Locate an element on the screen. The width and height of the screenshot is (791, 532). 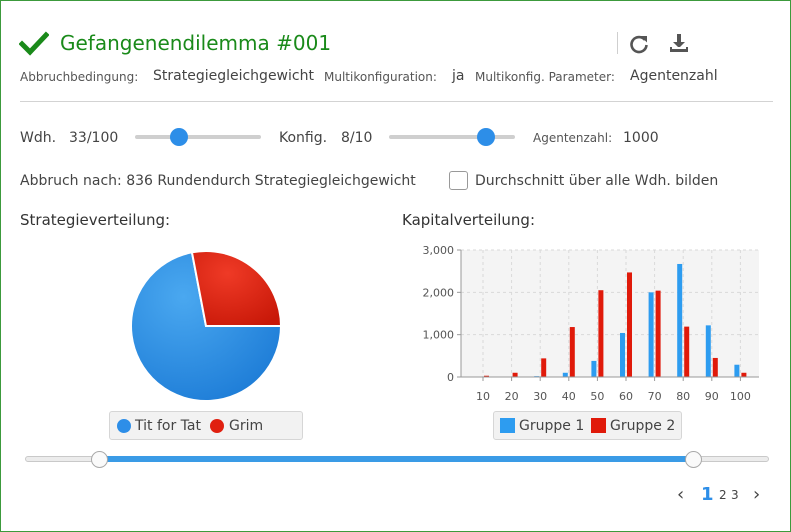
range-slider-high-thumb is located at coordinates (693, 459).